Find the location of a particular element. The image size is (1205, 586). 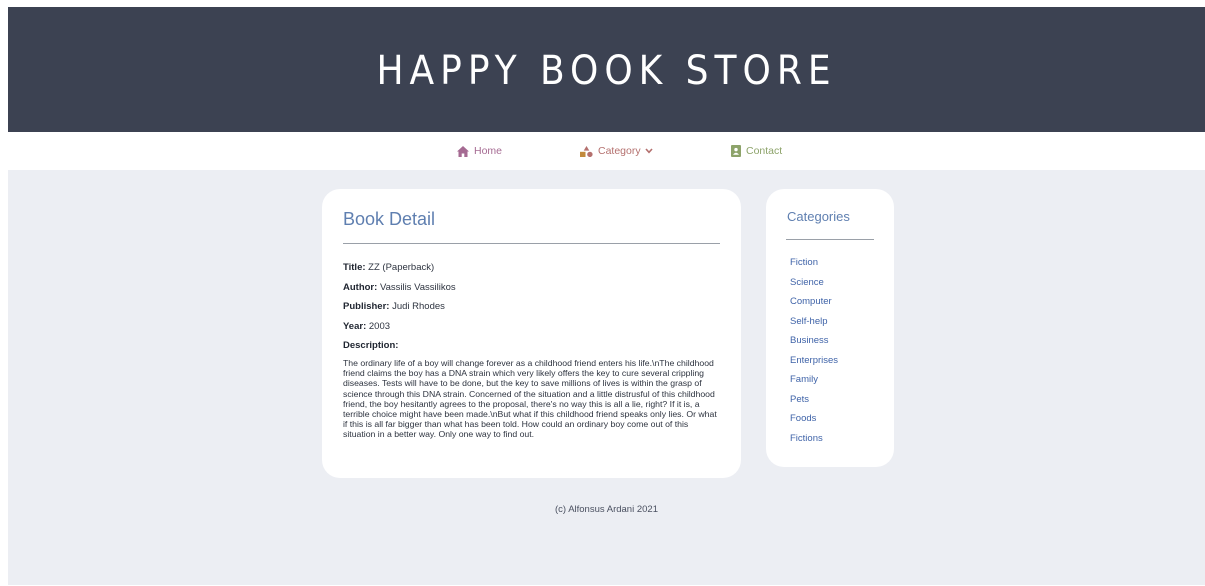

book-description-label: Description: is located at coordinates (371, 345).